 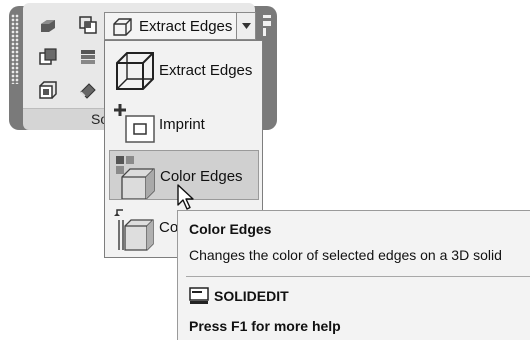 What do you see at coordinates (265, 326) in the screenshot?
I see `tooltip-help-hint: Press F1 for more help` at bounding box center [265, 326].